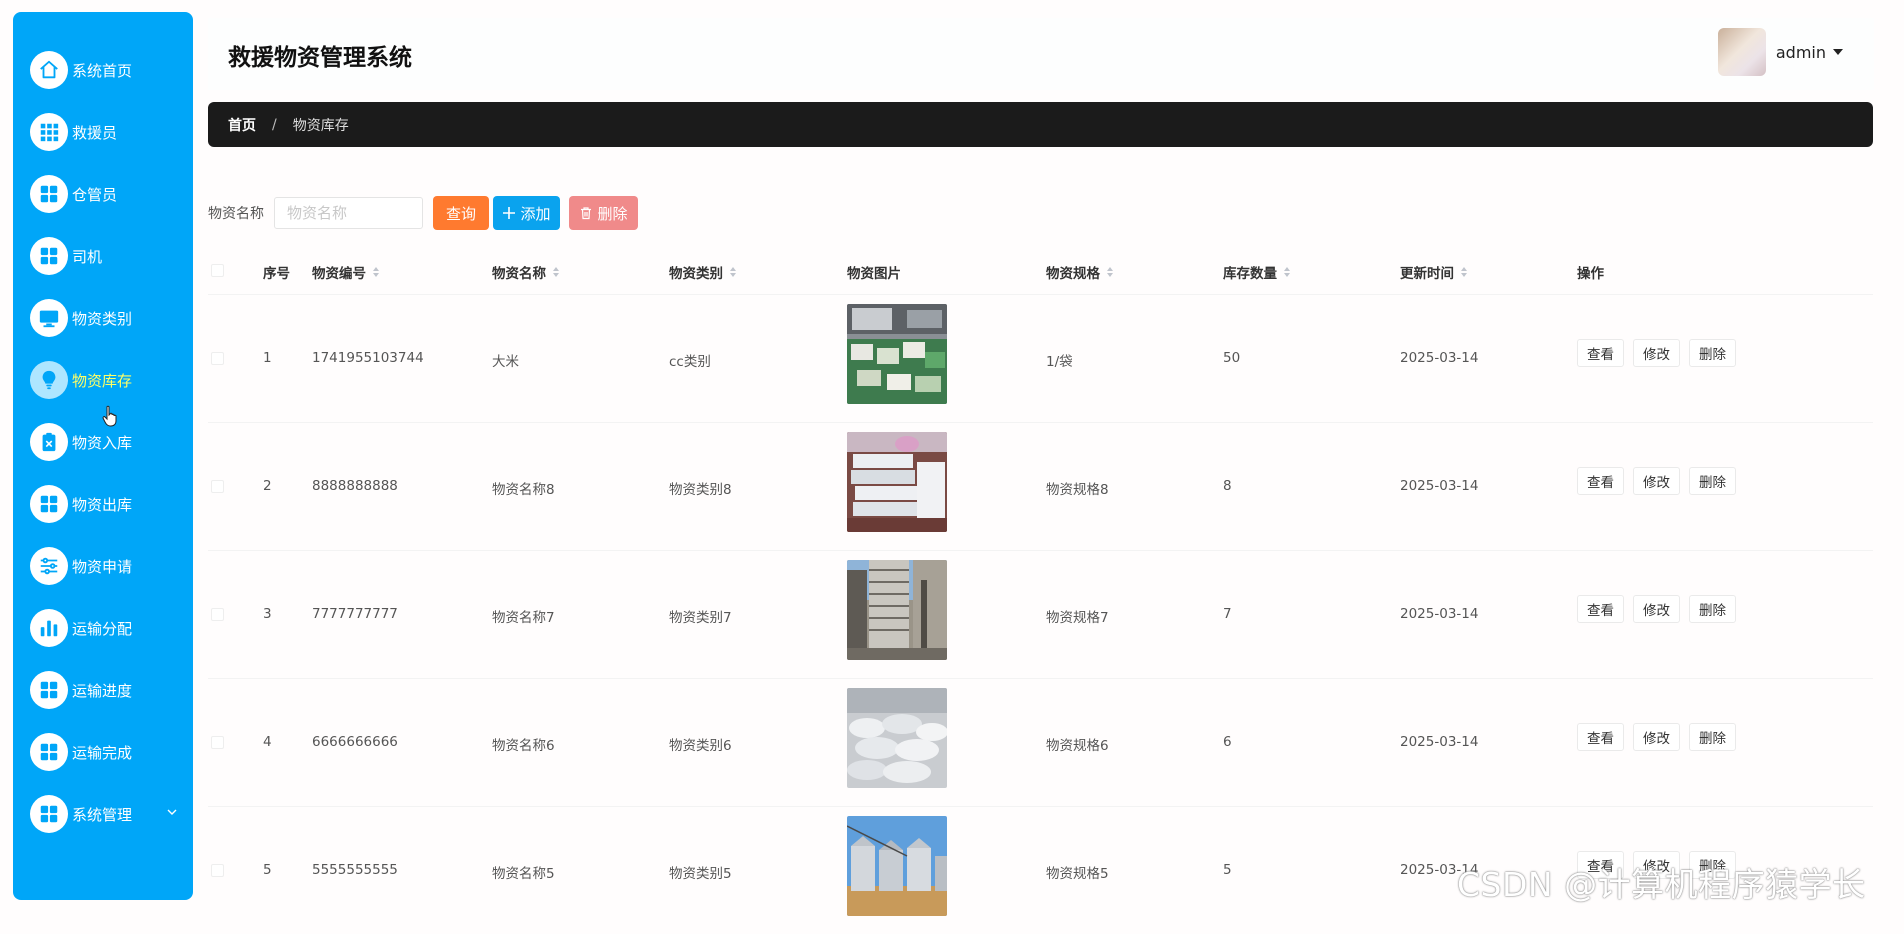 This screenshot has height=934, width=1904. I want to click on cell-category: 物资类别6, so click(700, 746).